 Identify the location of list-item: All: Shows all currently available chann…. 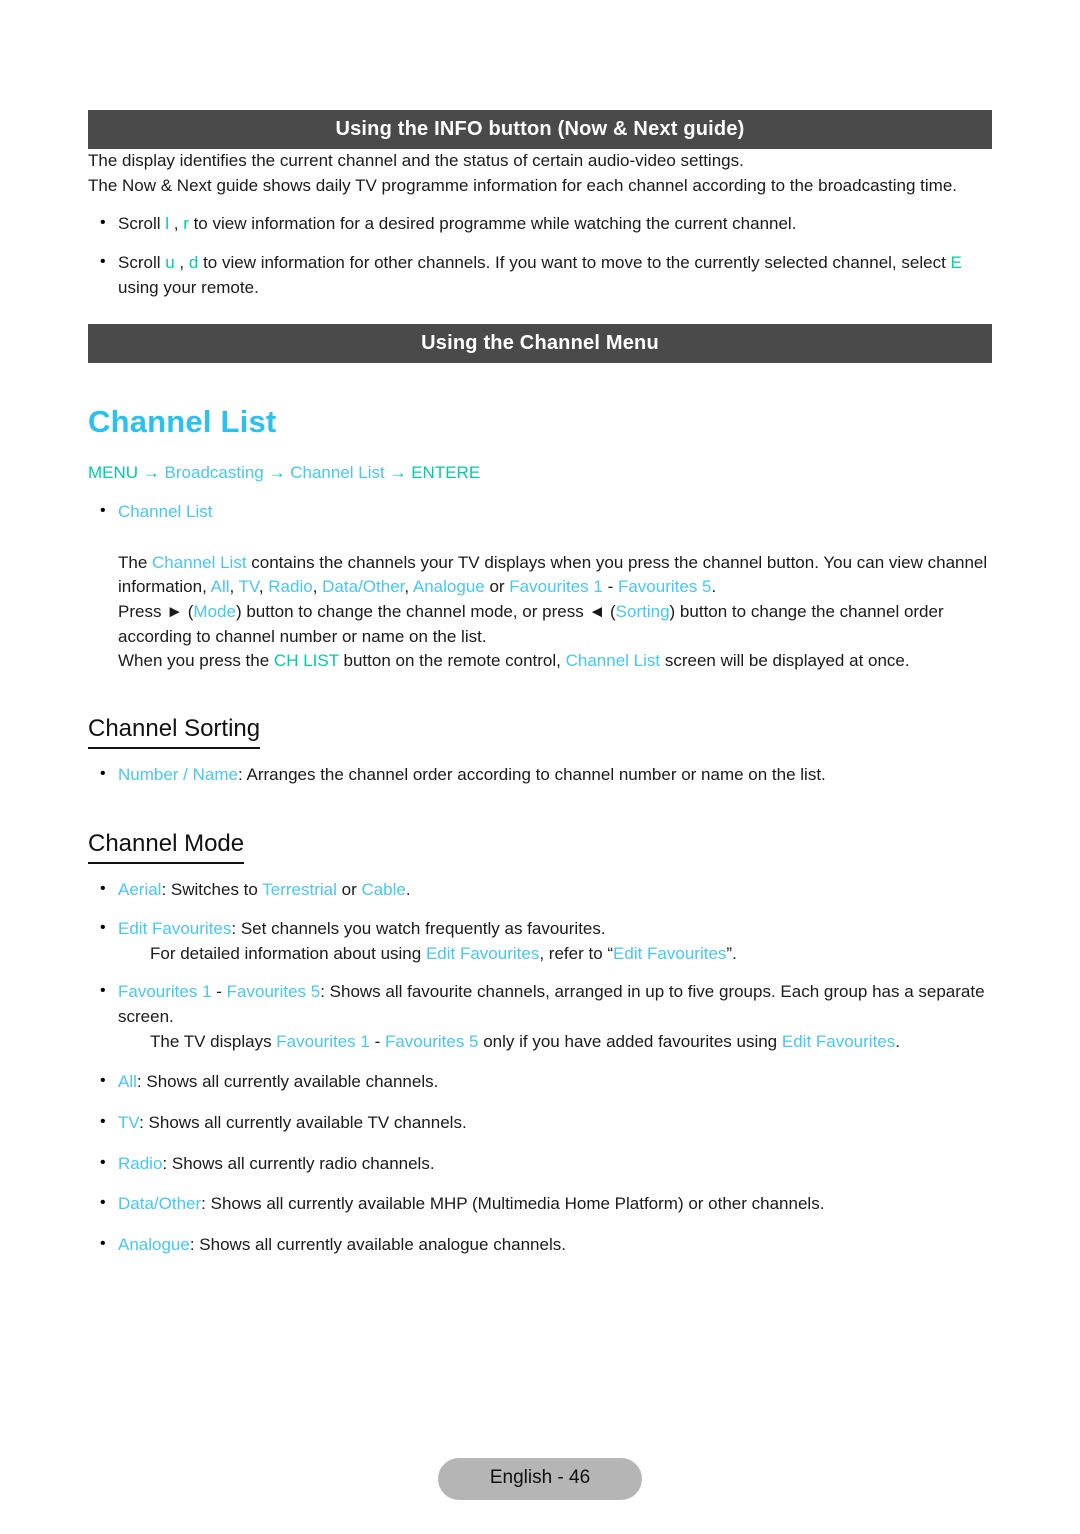
(540, 1082).